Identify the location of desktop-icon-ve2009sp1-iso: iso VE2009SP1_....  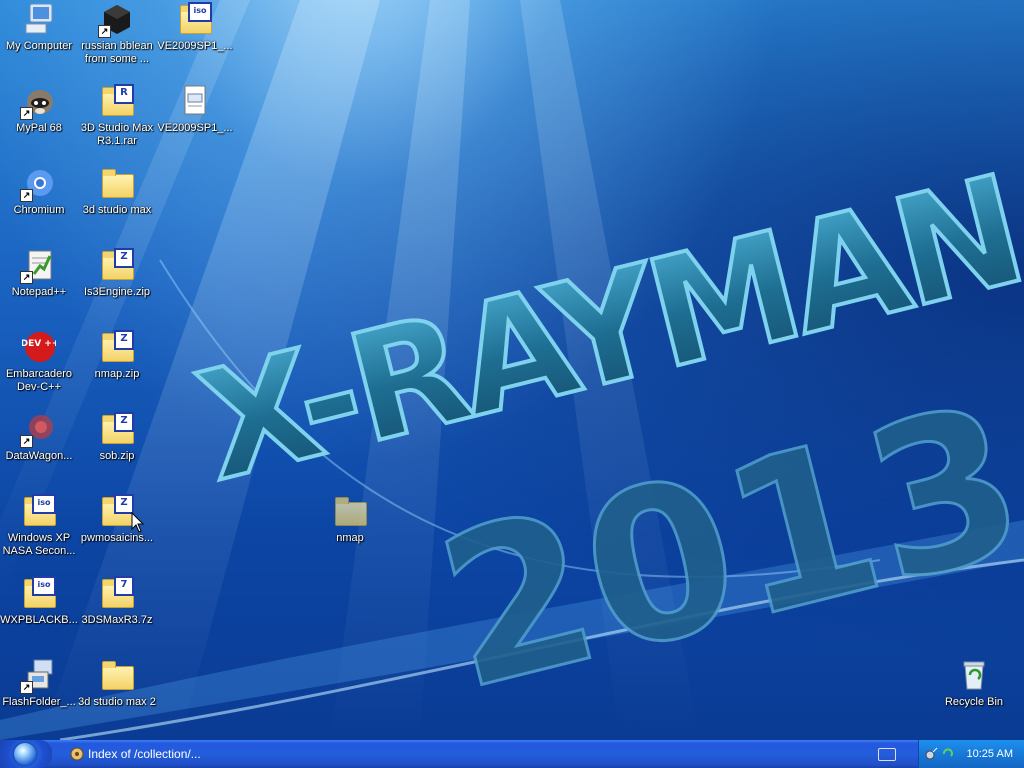
(195, 27).